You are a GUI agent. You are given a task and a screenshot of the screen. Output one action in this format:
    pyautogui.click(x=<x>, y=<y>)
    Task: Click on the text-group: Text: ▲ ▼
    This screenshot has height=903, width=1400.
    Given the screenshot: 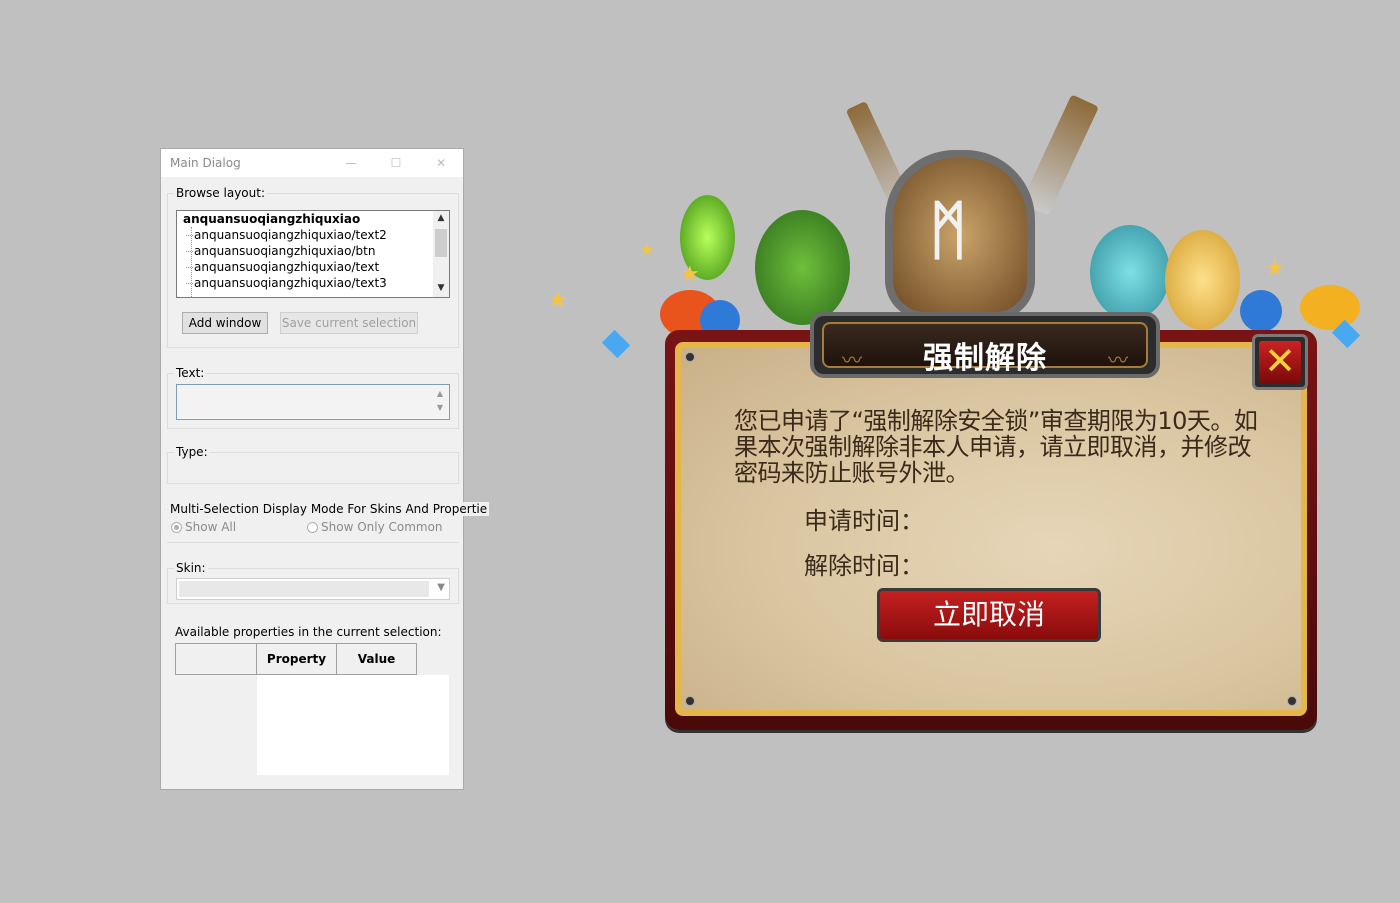 What is the action you would take?
    pyautogui.click(x=313, y=397)
    